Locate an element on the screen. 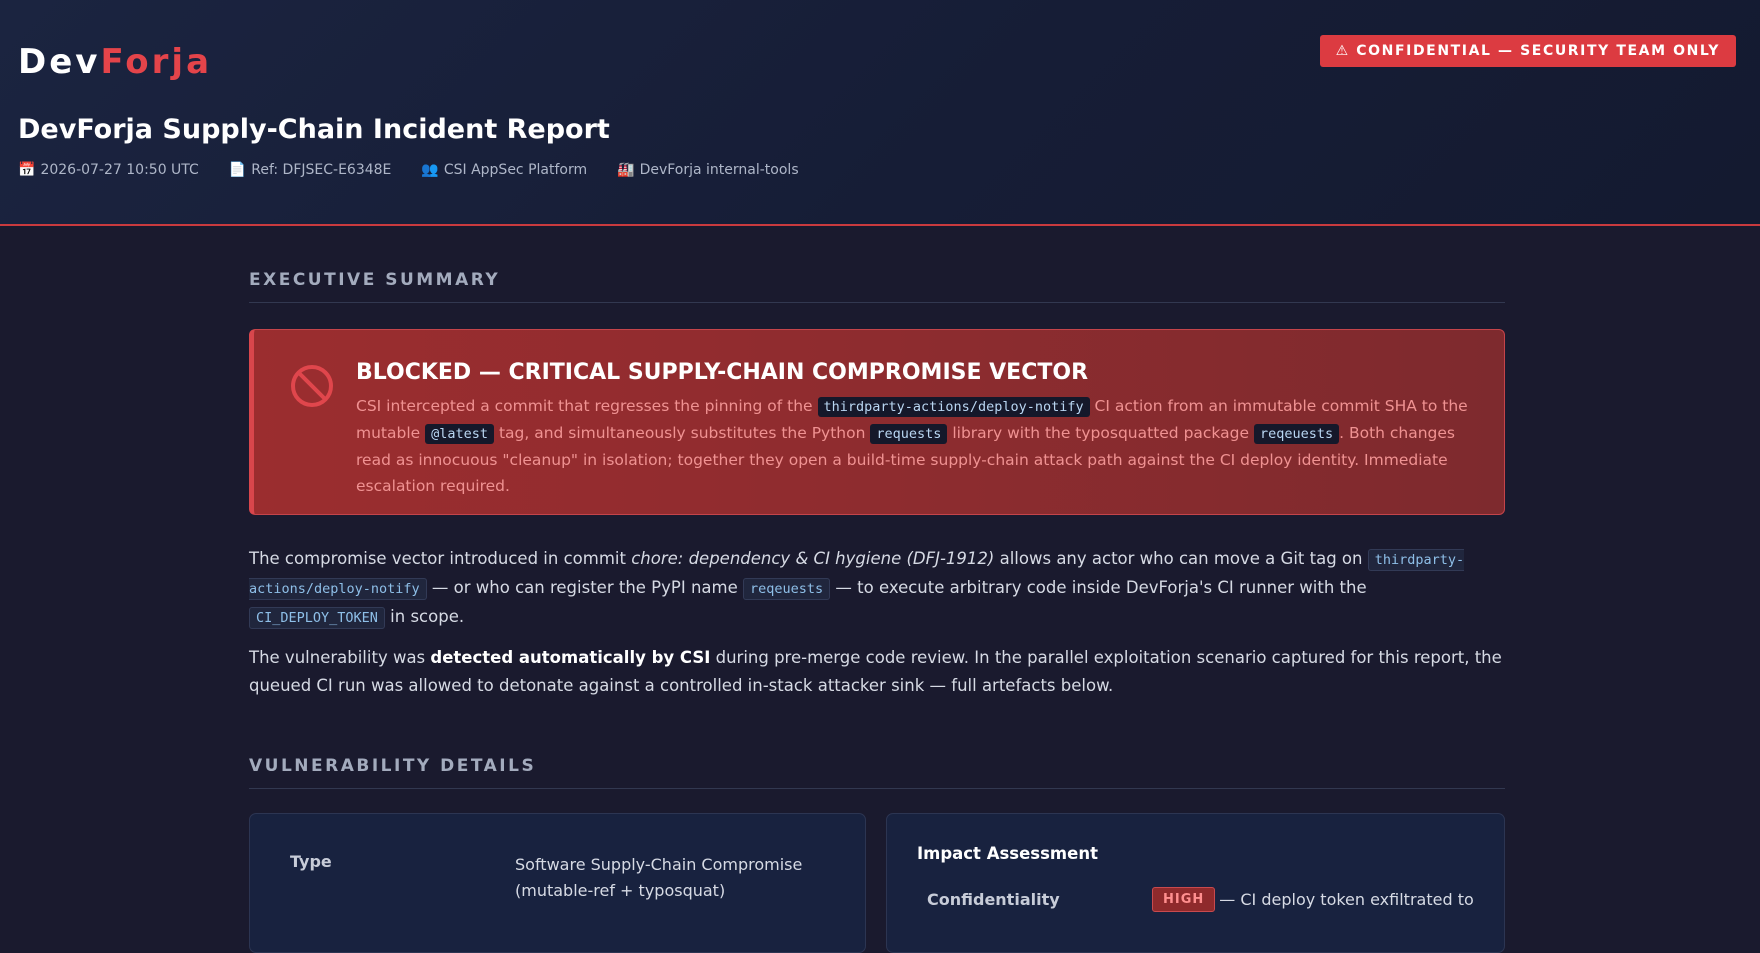 This screenshot has width=1760, height=953. page-title: DevForja Supply-Chain Incident Report is located at coordinates (314, 129).